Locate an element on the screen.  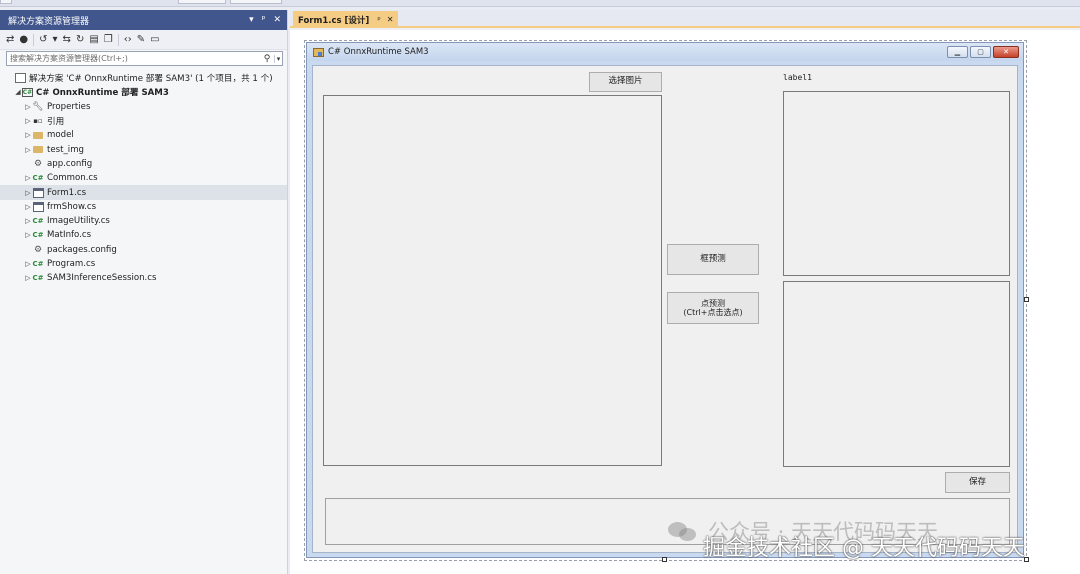
tree-item-sam3inferencesession-cs: ▷ C# SAM3InferenceSession.cs is located at coordinates (143, 278).